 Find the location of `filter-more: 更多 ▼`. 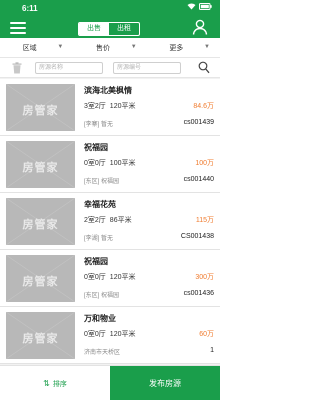

filter-more: 更多 ▼ is located at coordinates (183, 47).